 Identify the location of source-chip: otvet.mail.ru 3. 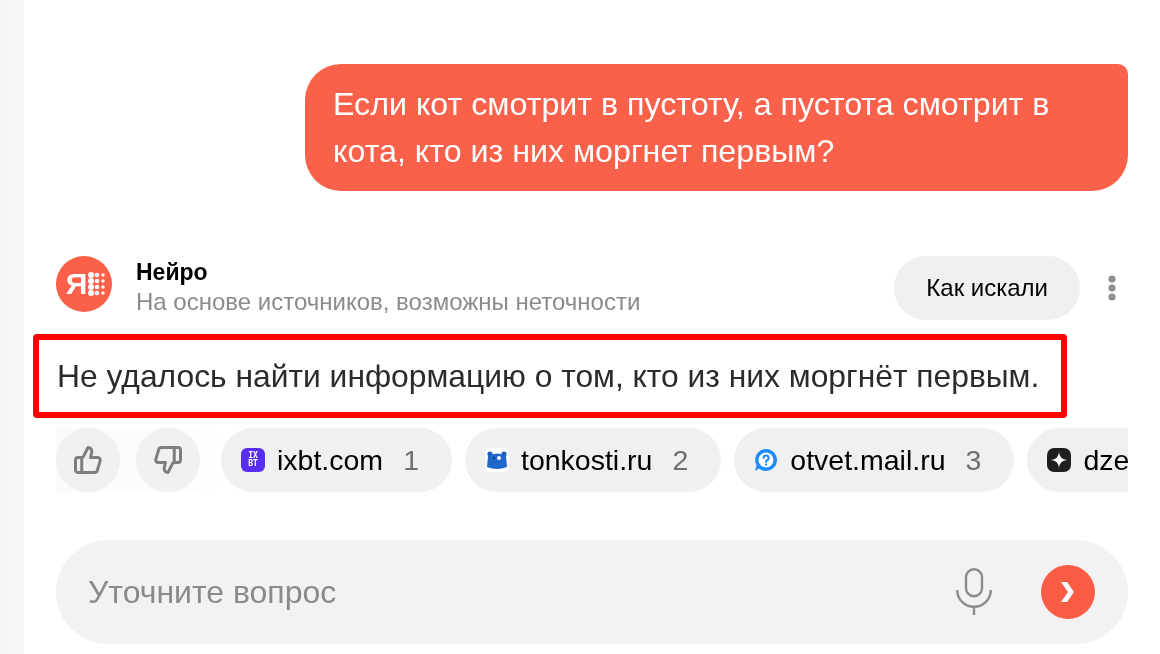
(874, 460).